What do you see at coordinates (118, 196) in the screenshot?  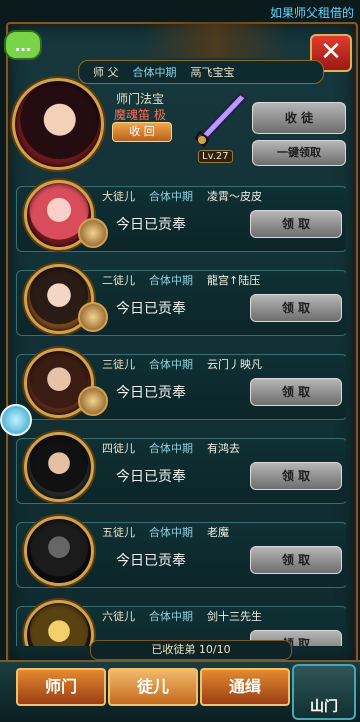 I see `disciple-title: 大徒儿` at bounding box center [118, 196].